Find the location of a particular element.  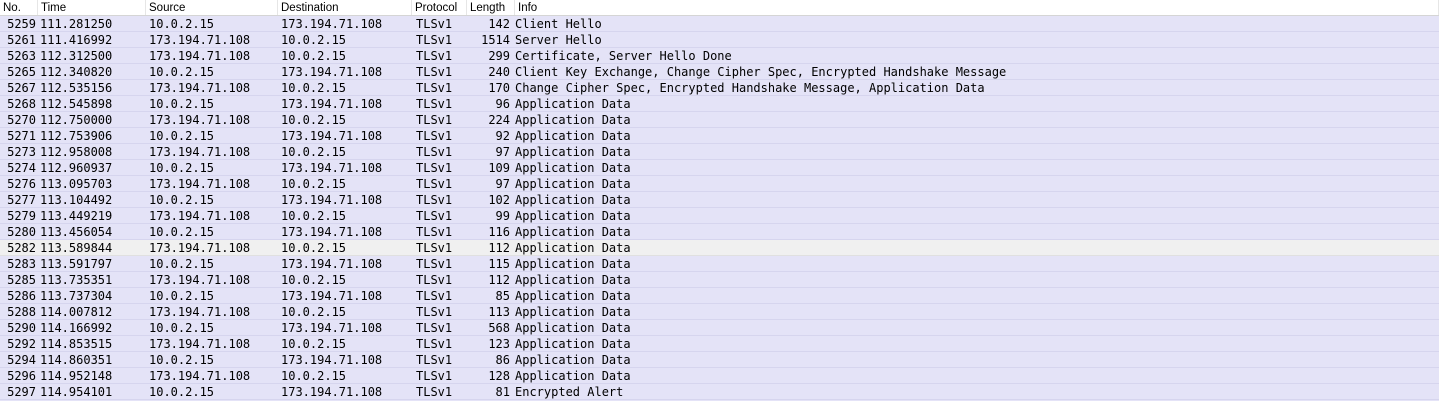

packet-length: 99 is located at coordinates (502, 216).